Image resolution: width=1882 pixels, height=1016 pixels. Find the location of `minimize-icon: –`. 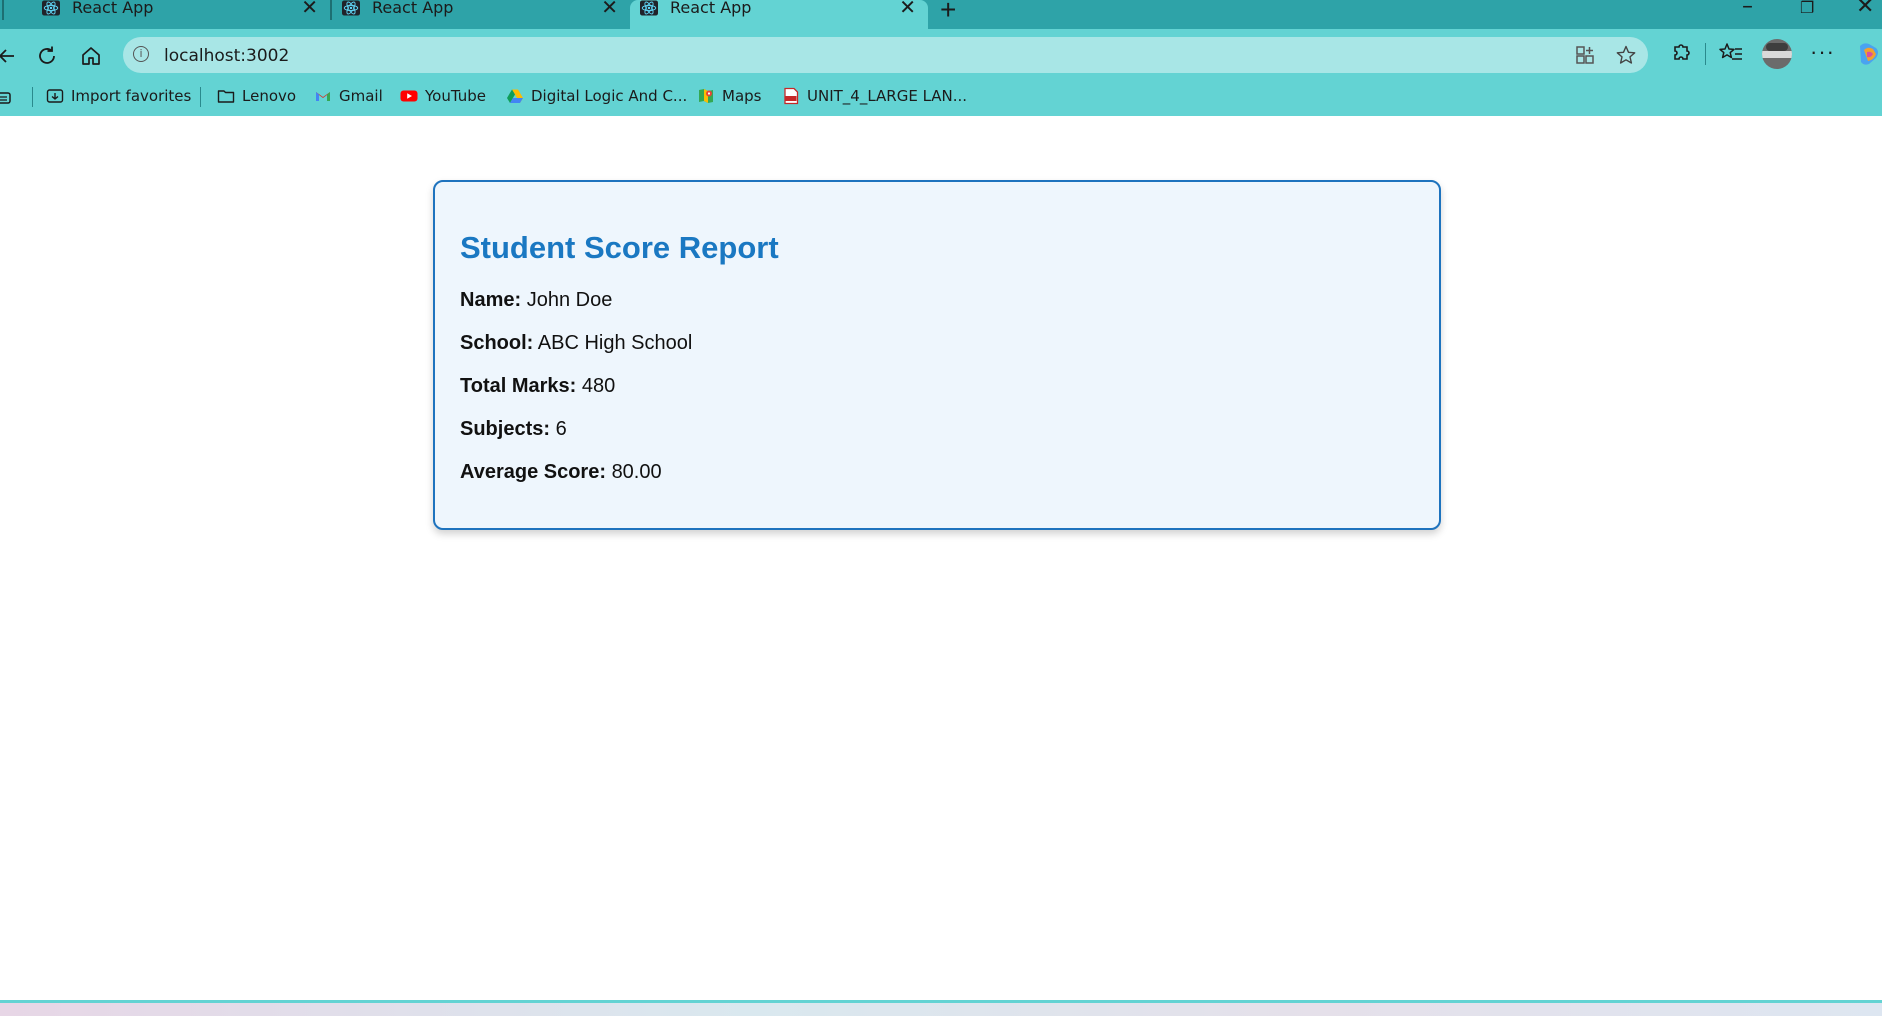

minimize-icon: – is located at coordinates (1747, 9).